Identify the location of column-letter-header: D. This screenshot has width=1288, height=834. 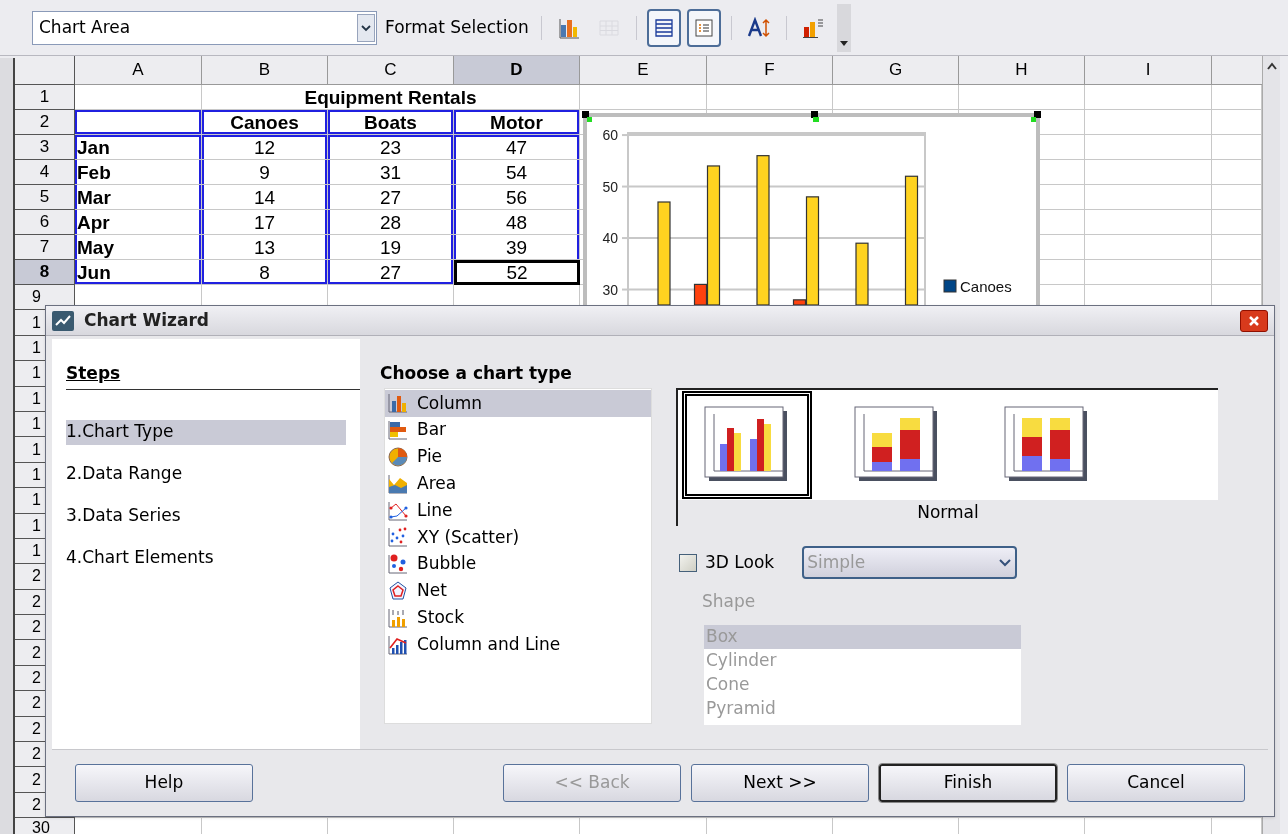
(517, 70).